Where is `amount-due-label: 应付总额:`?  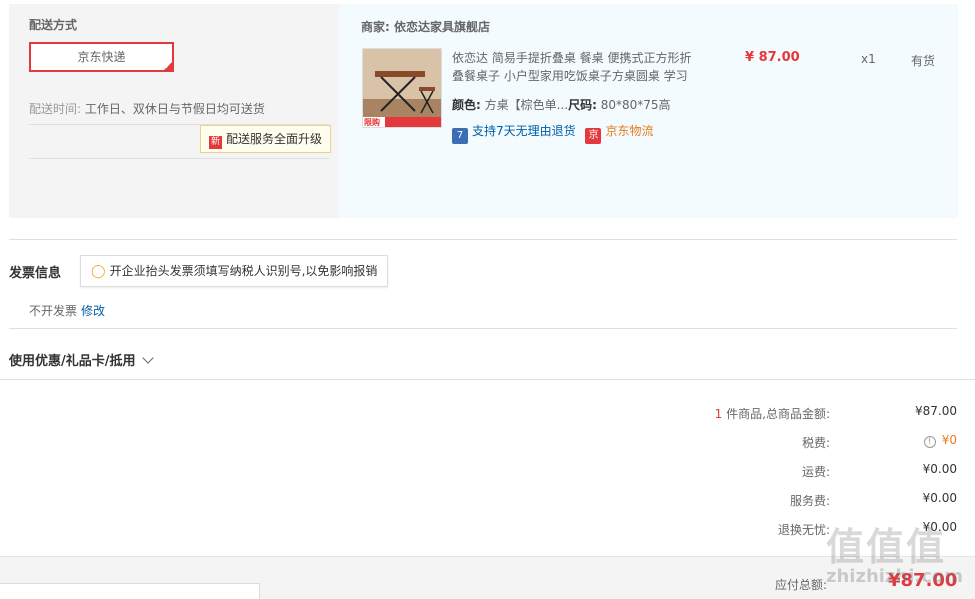 amount-due-label: 应付总额: is located at coordinates (801, 585).